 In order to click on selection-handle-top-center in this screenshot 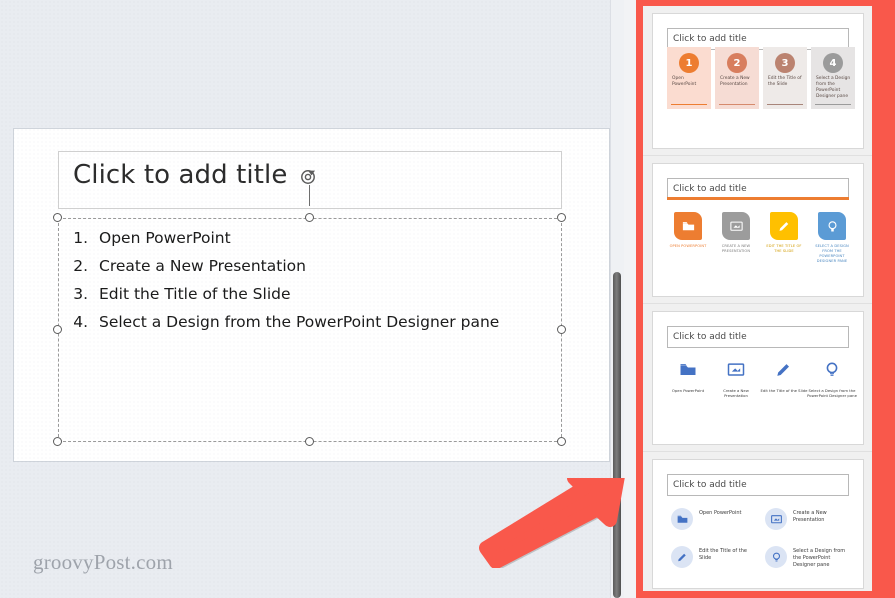, I will do `click(309, 217)`.